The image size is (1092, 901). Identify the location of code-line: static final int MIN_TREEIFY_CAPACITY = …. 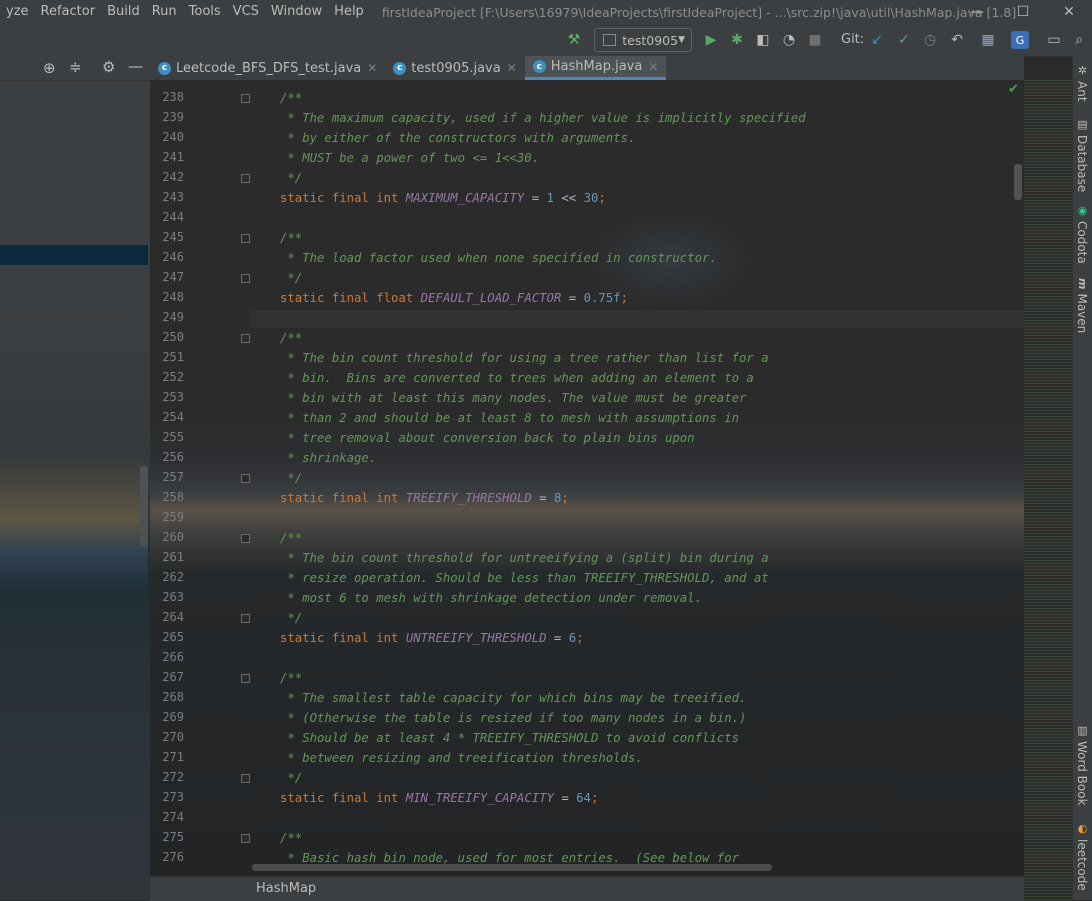
(439, 798).